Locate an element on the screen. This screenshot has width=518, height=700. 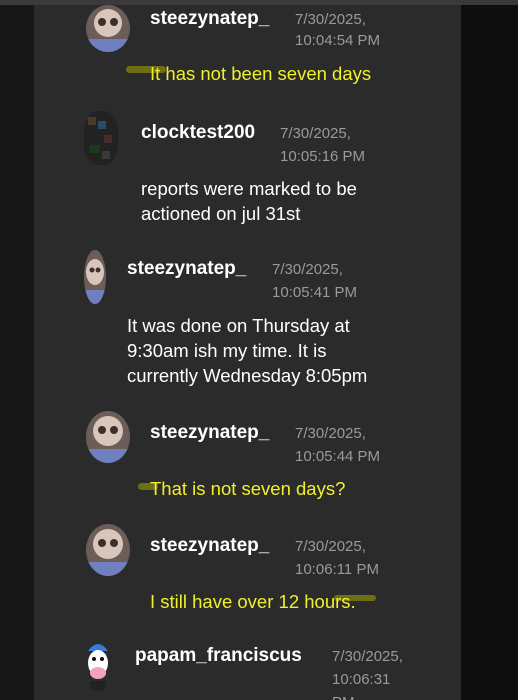
message-text-line: actioned on jul 31st is located at coordinates (221, 213).